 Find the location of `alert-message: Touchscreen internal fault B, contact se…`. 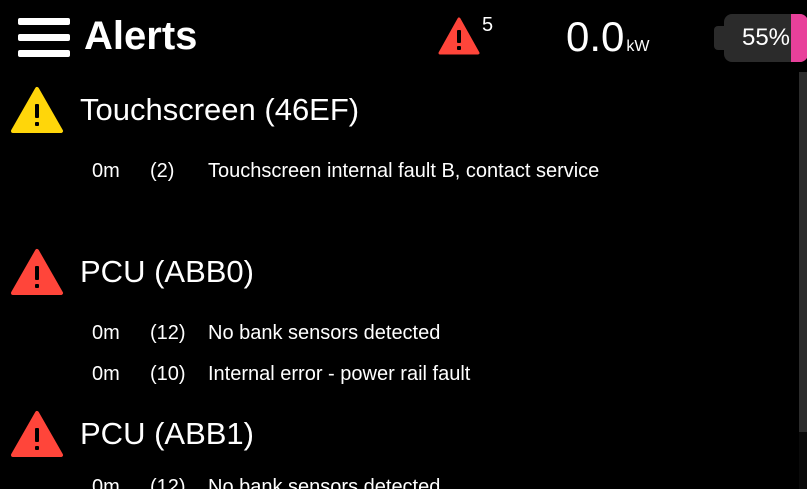

alert-message: Touchscreen internal fault B, contact se… is located at coordinates (404, 171).